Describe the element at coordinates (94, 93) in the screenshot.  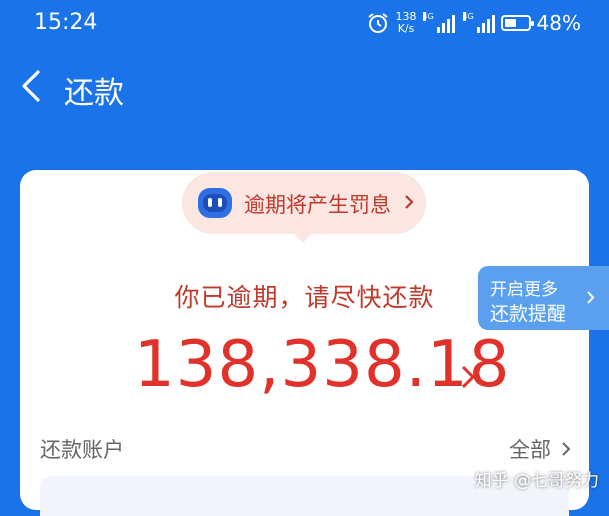
I see `page-title: 还款` at that location.